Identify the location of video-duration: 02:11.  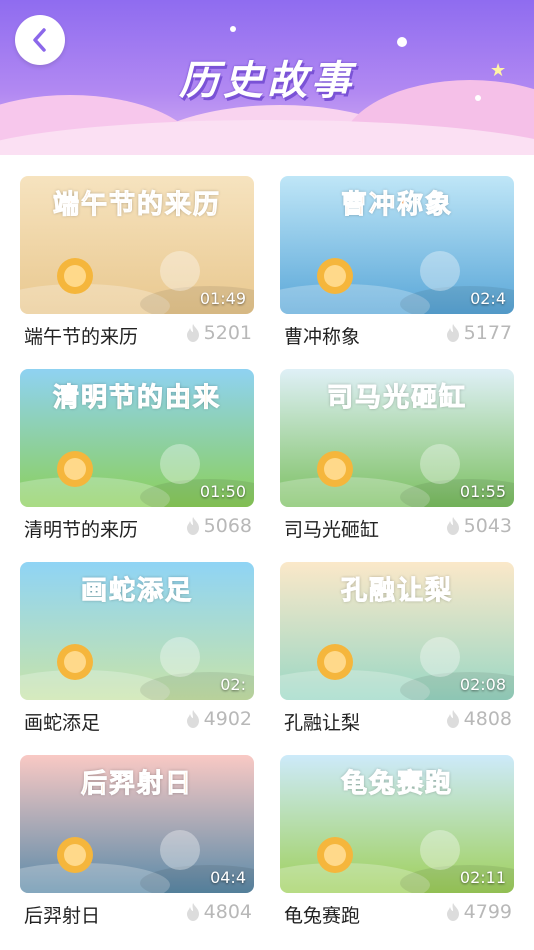
(482, 877).